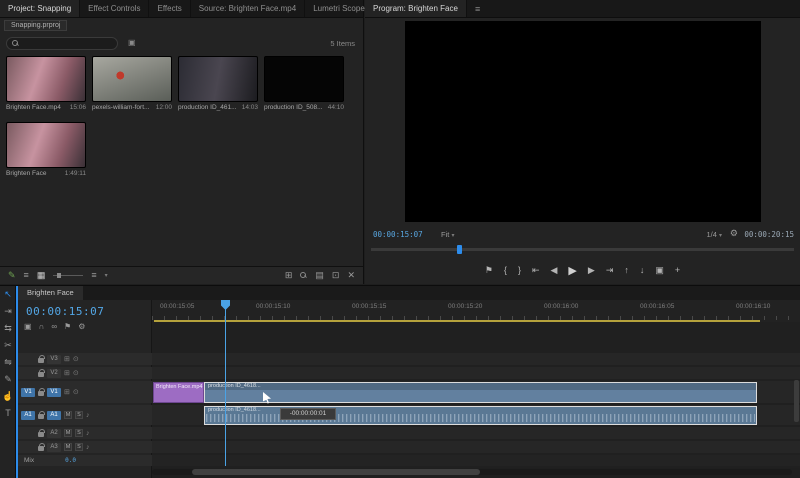 This screenshot has width=800, height=478. Describe the element at coordinates (476, 433) in the screenshot. I see `track-lane-a2` at that location.